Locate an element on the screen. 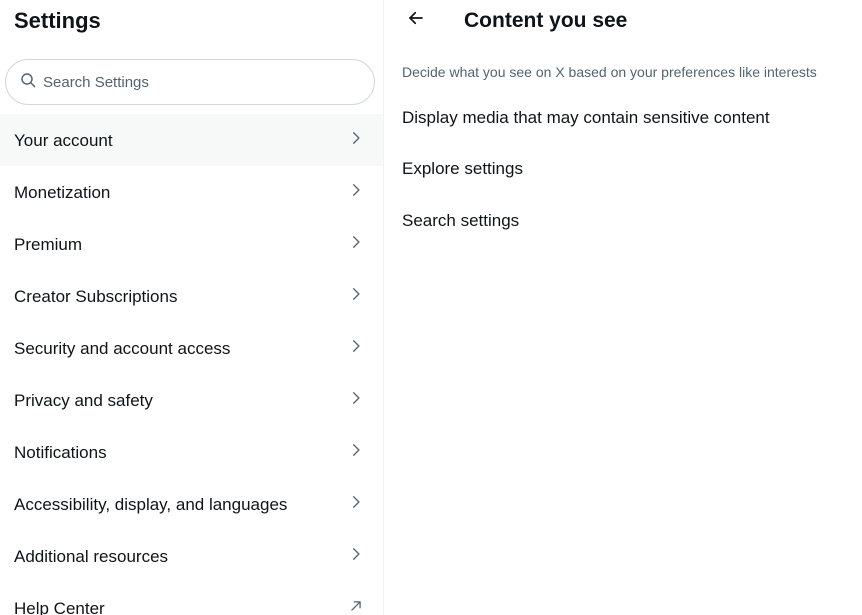  back-button is located at coordinates (416, 20).